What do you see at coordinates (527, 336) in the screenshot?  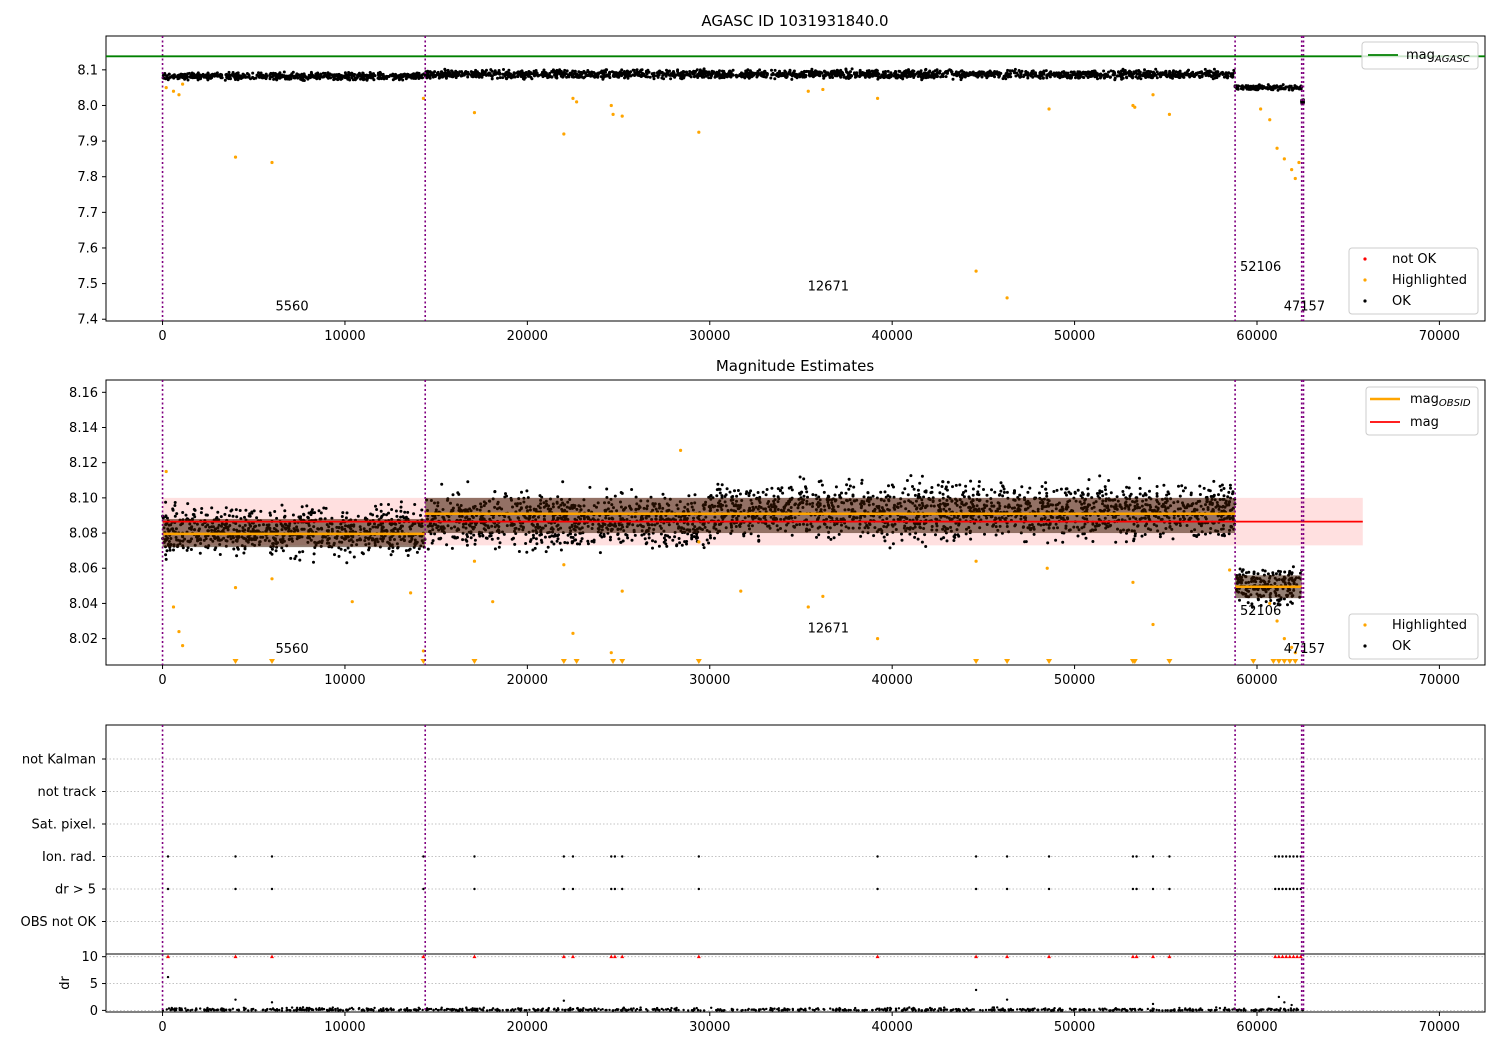 I see `agasc-x-tick-label: 20000` at bounding box center [527, 336].